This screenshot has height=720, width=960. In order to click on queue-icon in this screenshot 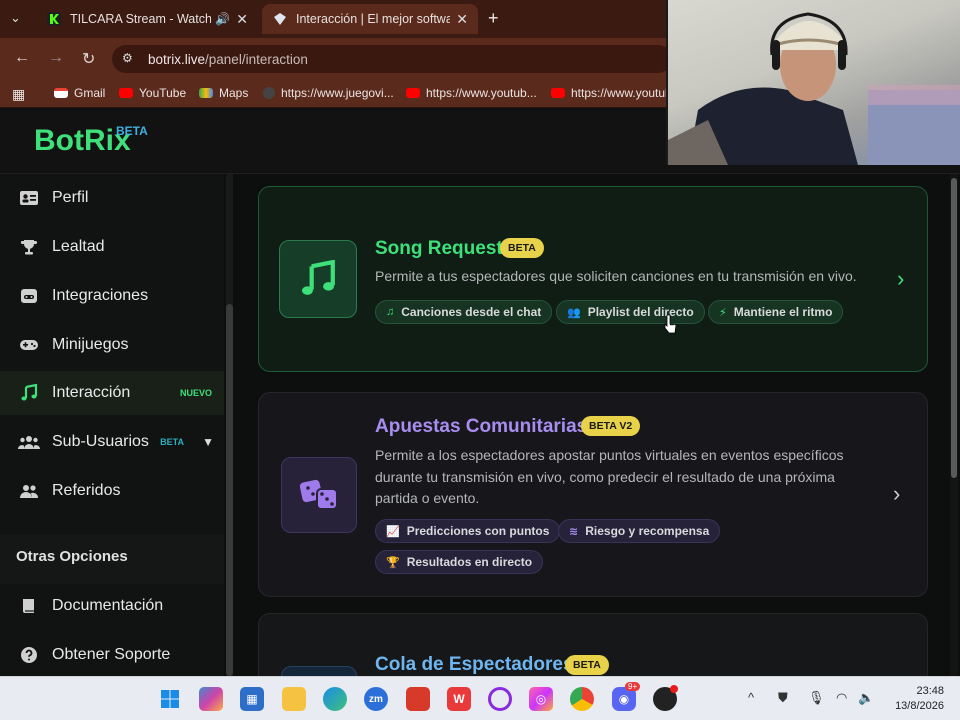, I will do `click(319, 671)`.